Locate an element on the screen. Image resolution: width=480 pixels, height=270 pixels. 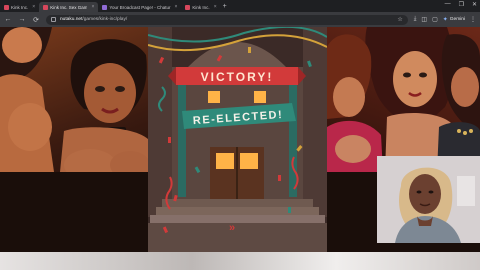
banner-top-text: VICTORY! is located at coordinates (237, 77).